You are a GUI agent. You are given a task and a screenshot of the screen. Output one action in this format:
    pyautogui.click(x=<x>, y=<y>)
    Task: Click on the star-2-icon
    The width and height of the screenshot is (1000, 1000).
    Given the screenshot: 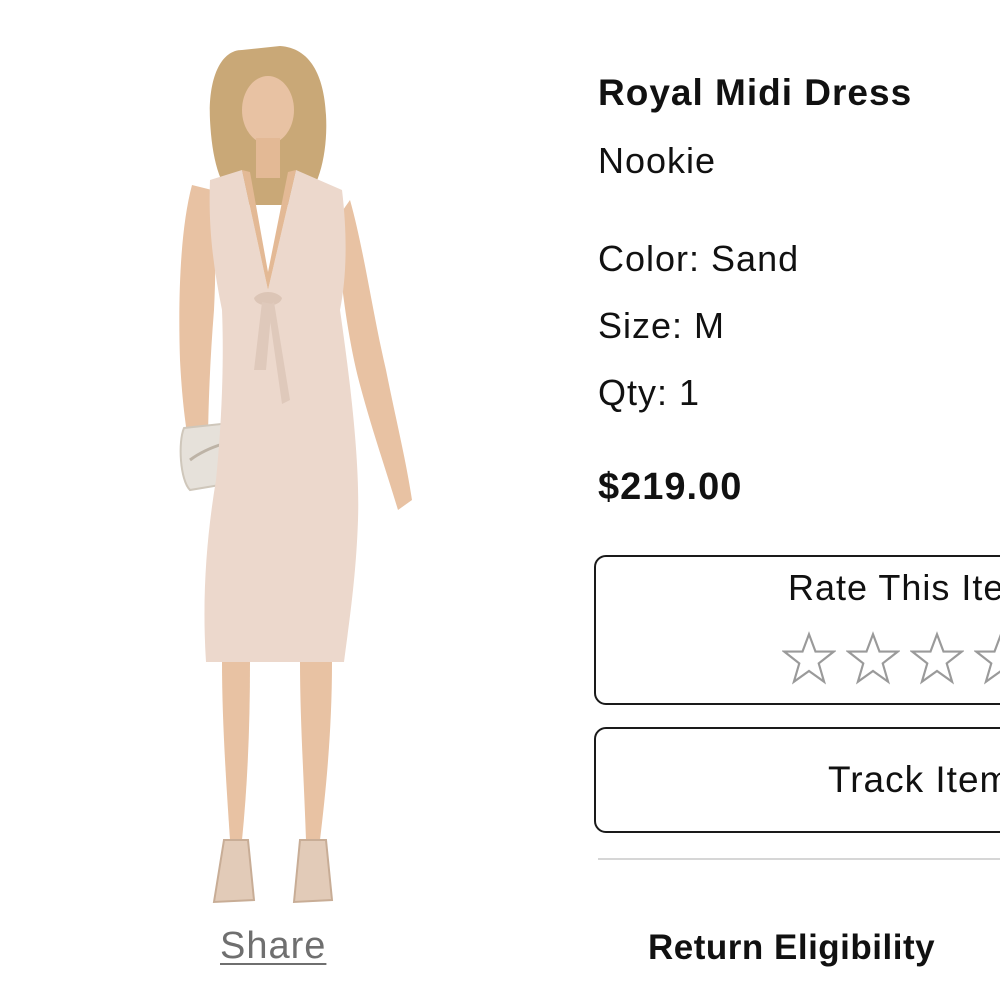 What is the action you would take?
    pyautogui.click(x=873, y=658)
    